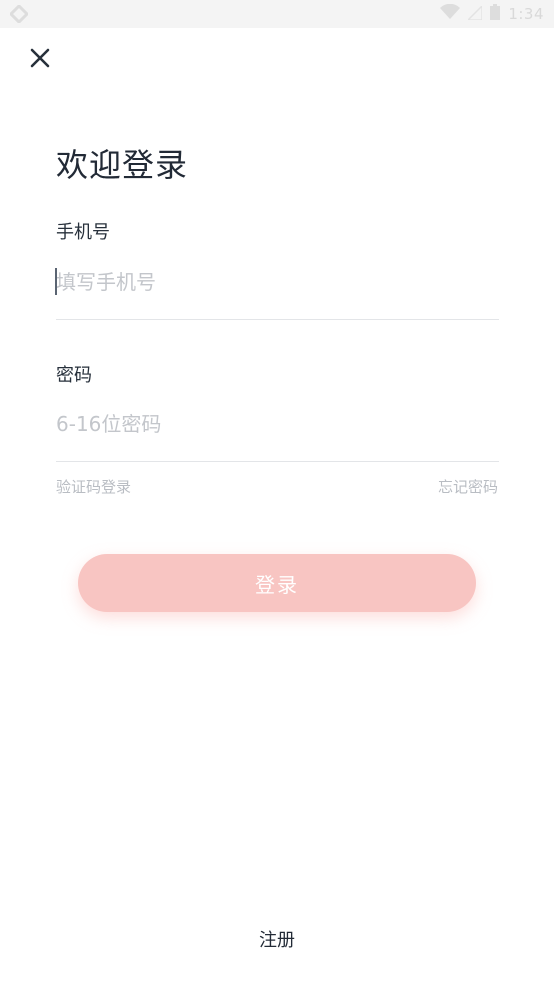 This screenshot has height=986, width=554. What do you see at coordinates (277, 939) in the screenshot?
I see `register-link: 注册` at bounding box center [277, 939].